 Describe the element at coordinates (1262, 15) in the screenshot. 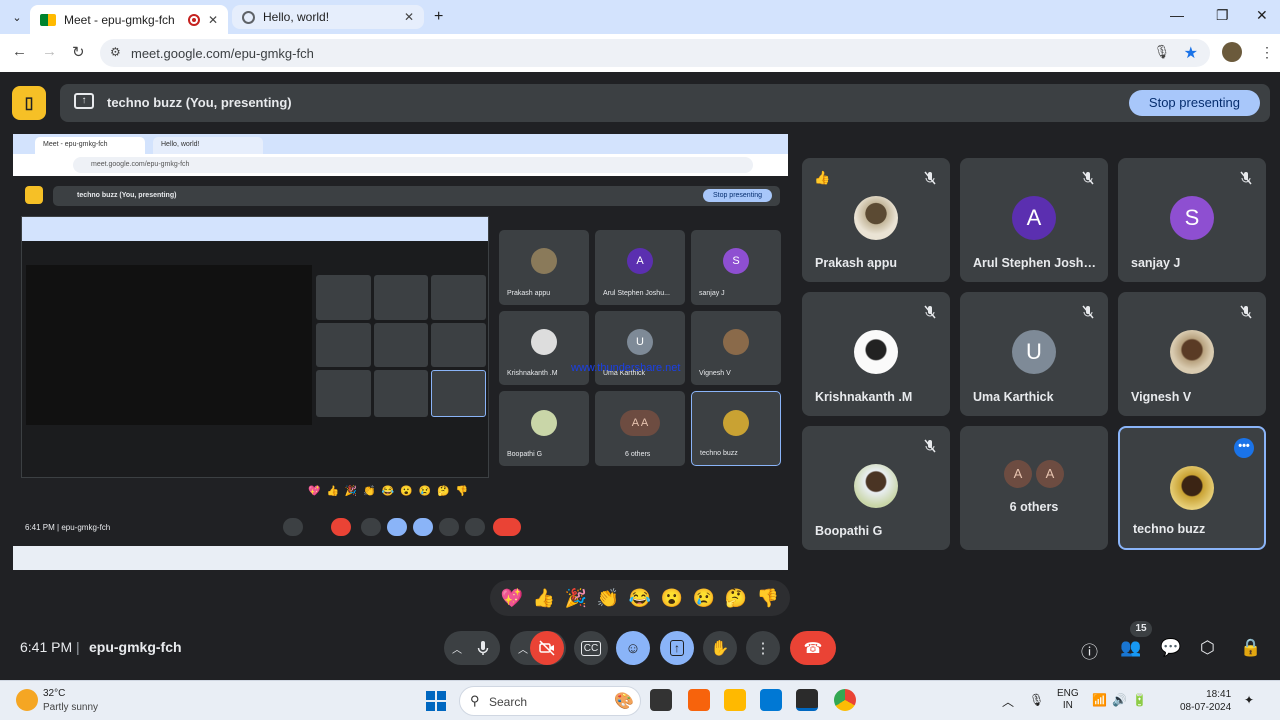

I see `window-close-icon: ✕` at that location.